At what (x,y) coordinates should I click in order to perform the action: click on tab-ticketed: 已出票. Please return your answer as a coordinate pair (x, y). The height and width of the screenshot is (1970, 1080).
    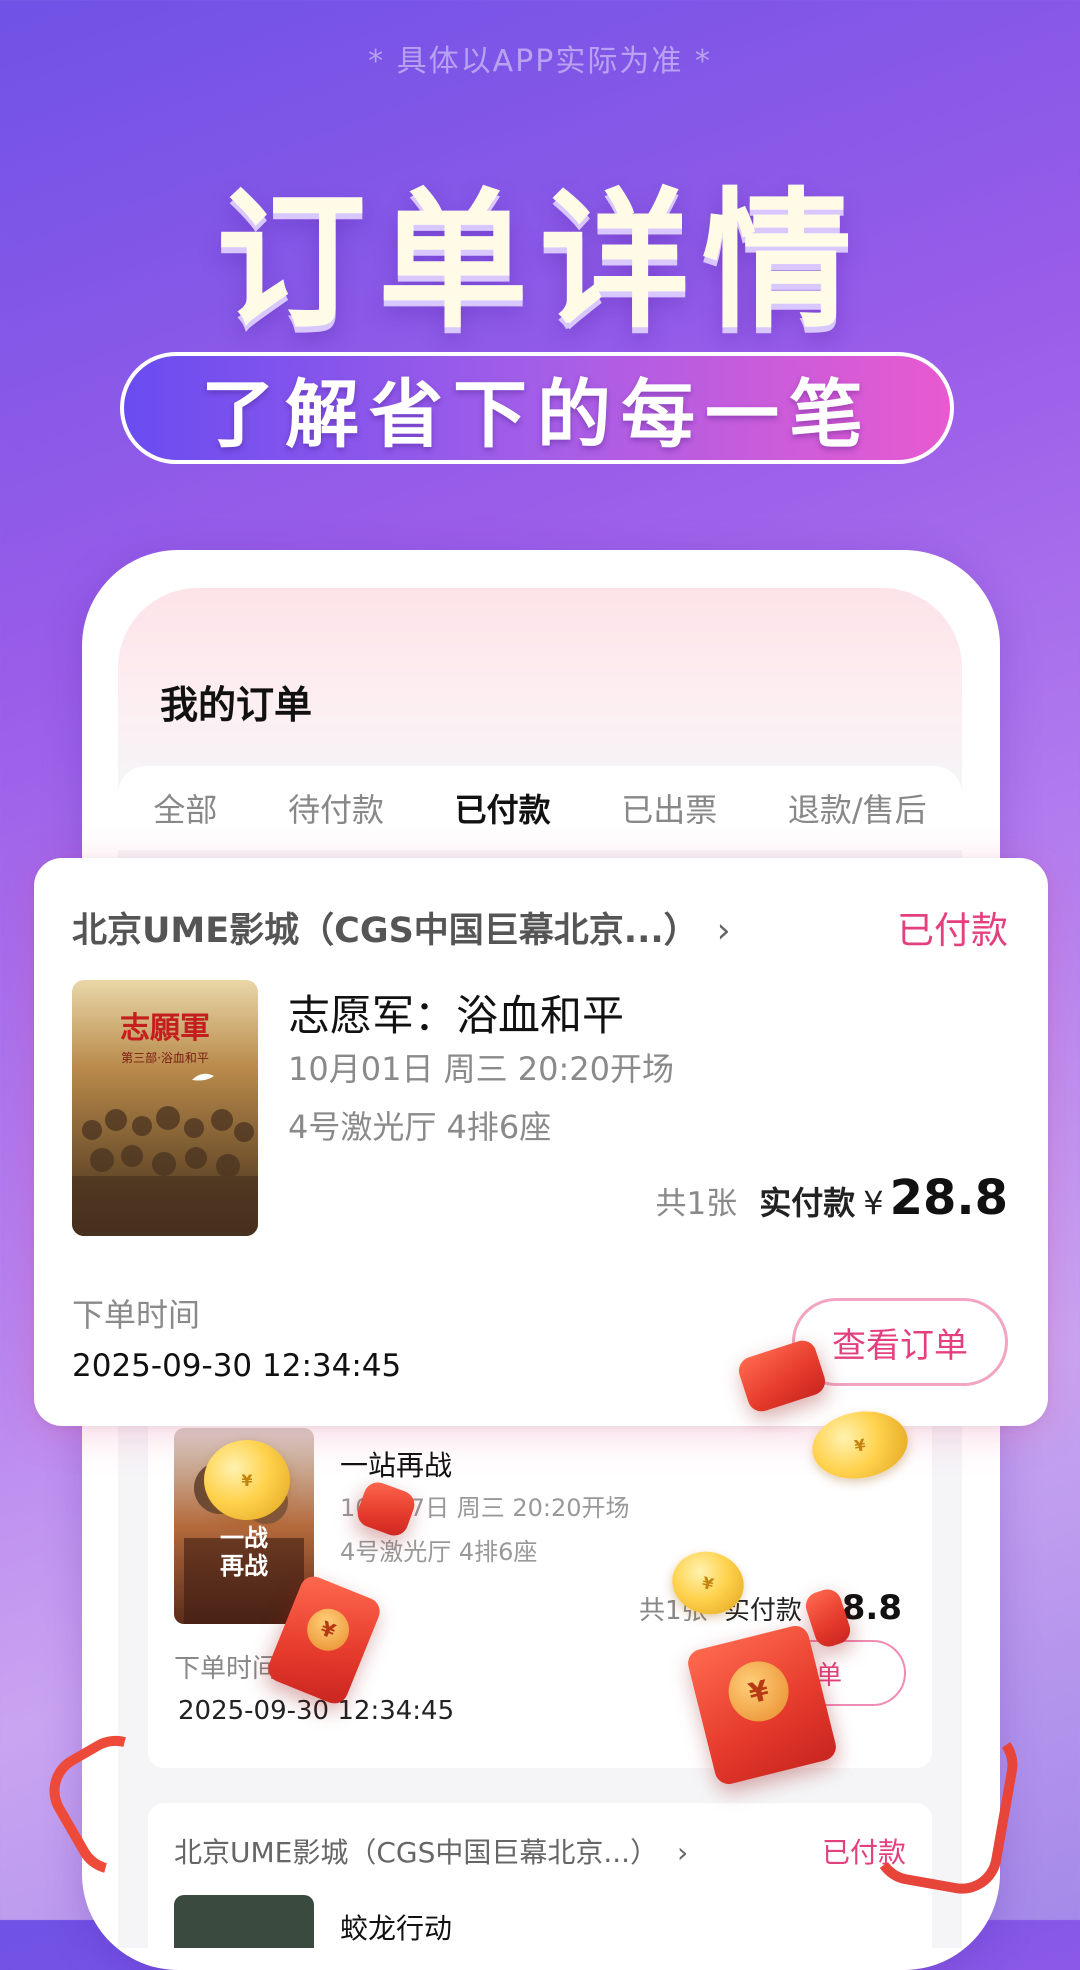
    Looking at the image, I should click on (669, 808).